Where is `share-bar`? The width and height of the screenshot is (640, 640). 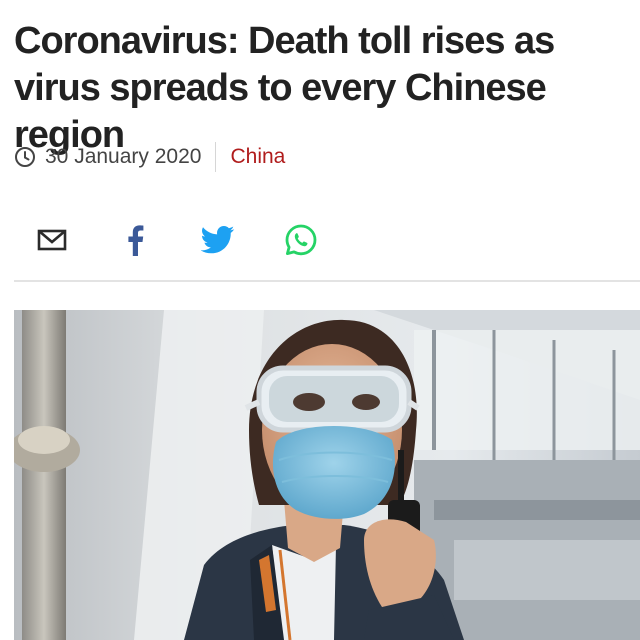
share-bar is located at coordinates (320, 240).